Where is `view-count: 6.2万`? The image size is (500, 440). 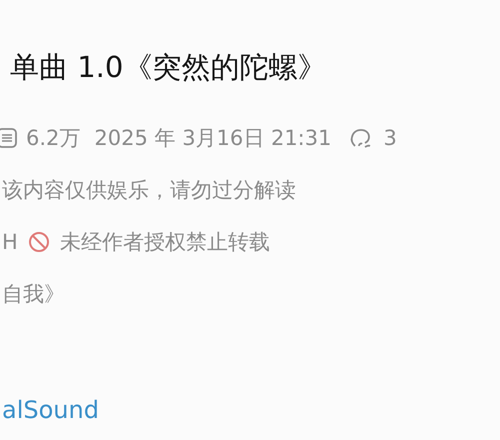
view-count: 6.2万 is located at coordinates (53, 138).